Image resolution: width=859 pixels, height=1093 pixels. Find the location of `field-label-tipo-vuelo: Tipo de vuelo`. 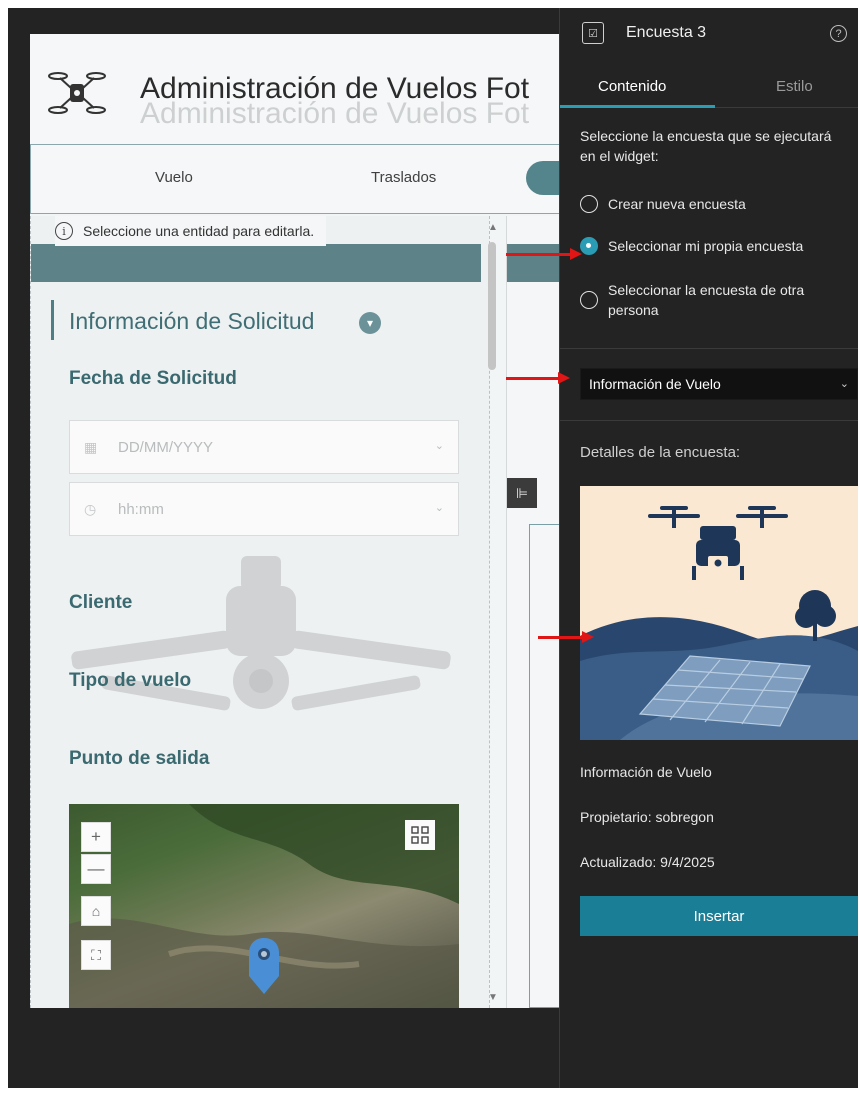

field-label-tipo-vuelo: Tipo de vuelo is located at coordinates (130, 680).